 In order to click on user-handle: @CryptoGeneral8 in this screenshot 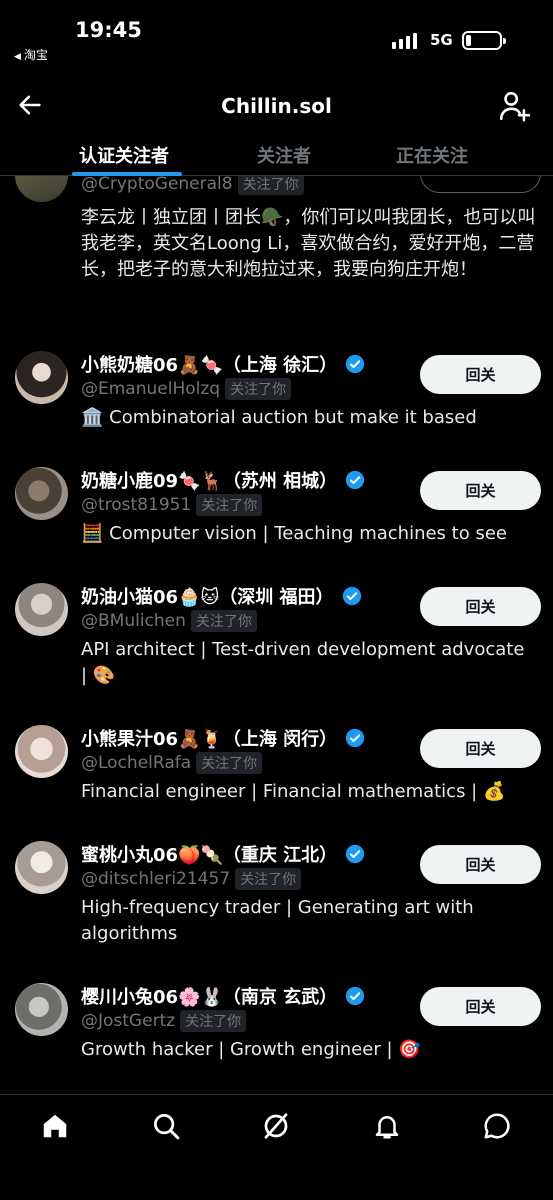, I will do `click(157, 185)`.